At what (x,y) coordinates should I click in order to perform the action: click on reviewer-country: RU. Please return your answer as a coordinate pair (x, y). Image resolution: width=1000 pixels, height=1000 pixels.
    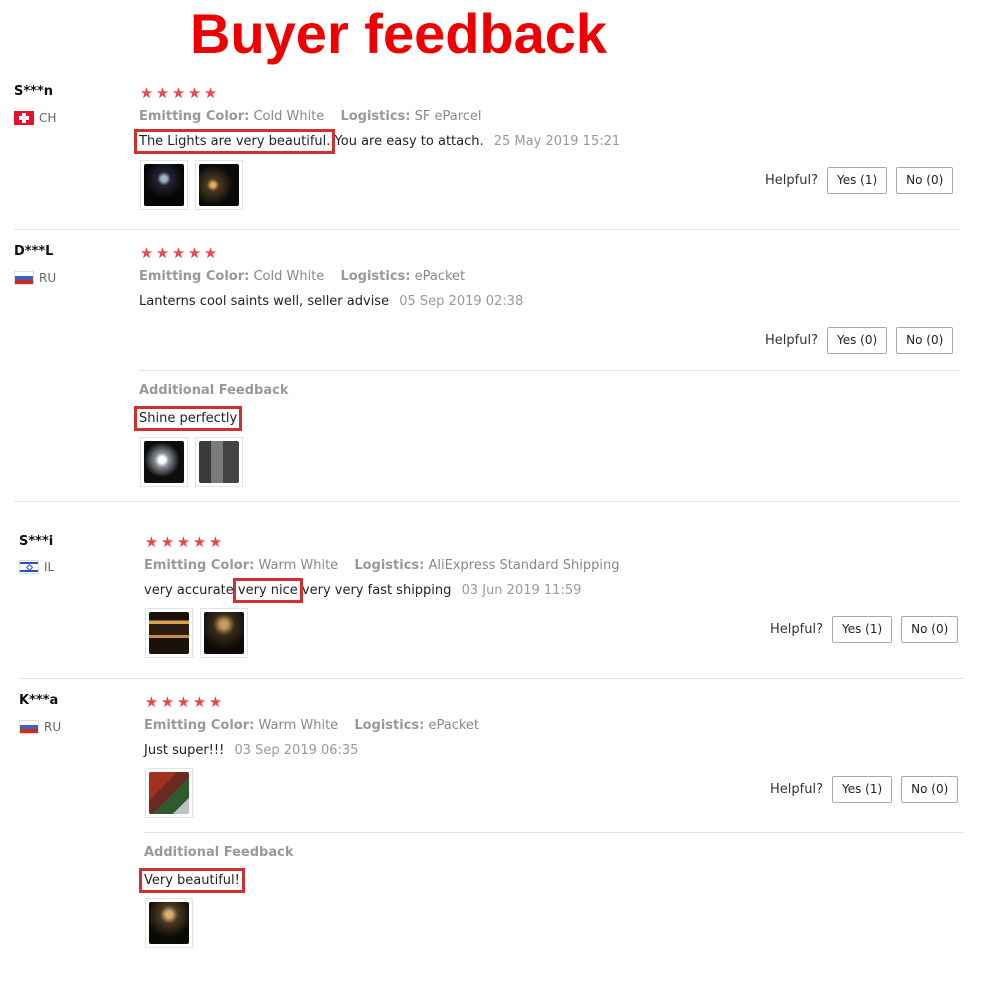
    Looking at the image, I should click on (35, 278).